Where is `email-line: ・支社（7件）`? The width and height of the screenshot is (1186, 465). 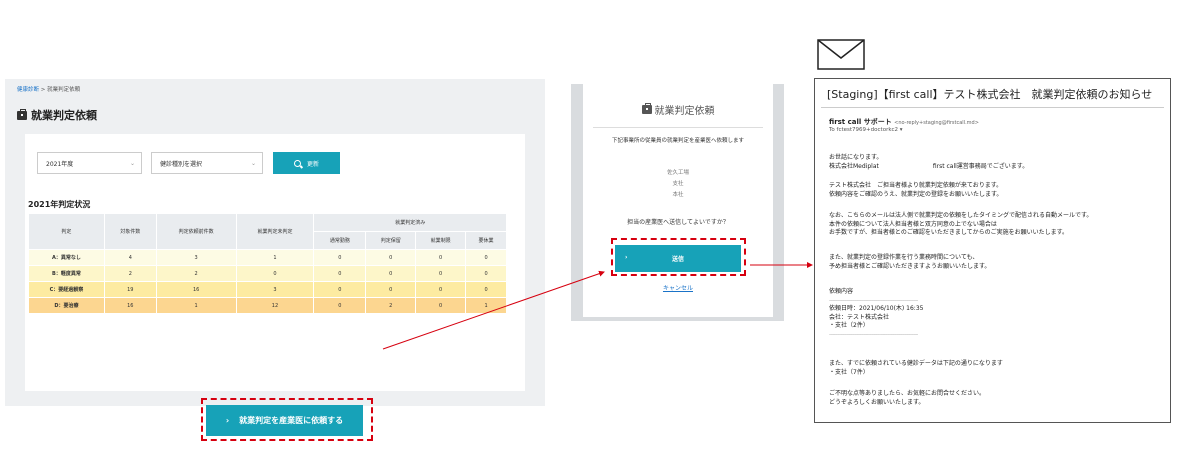
email-line: ・支社（7件） is located at coordinates (849, 372).